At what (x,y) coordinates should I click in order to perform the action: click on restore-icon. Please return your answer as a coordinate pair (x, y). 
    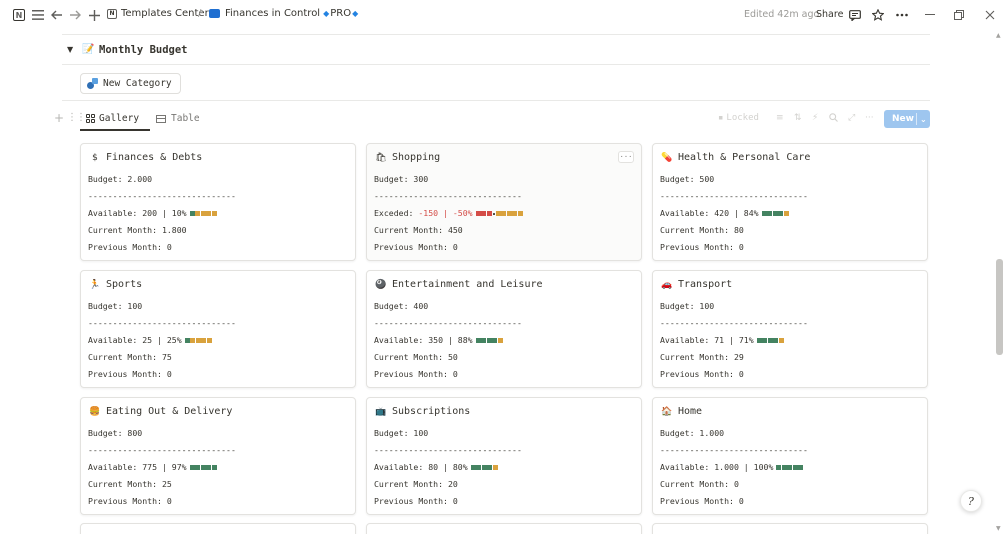
    Looking at the image, I should click on (959, 15).